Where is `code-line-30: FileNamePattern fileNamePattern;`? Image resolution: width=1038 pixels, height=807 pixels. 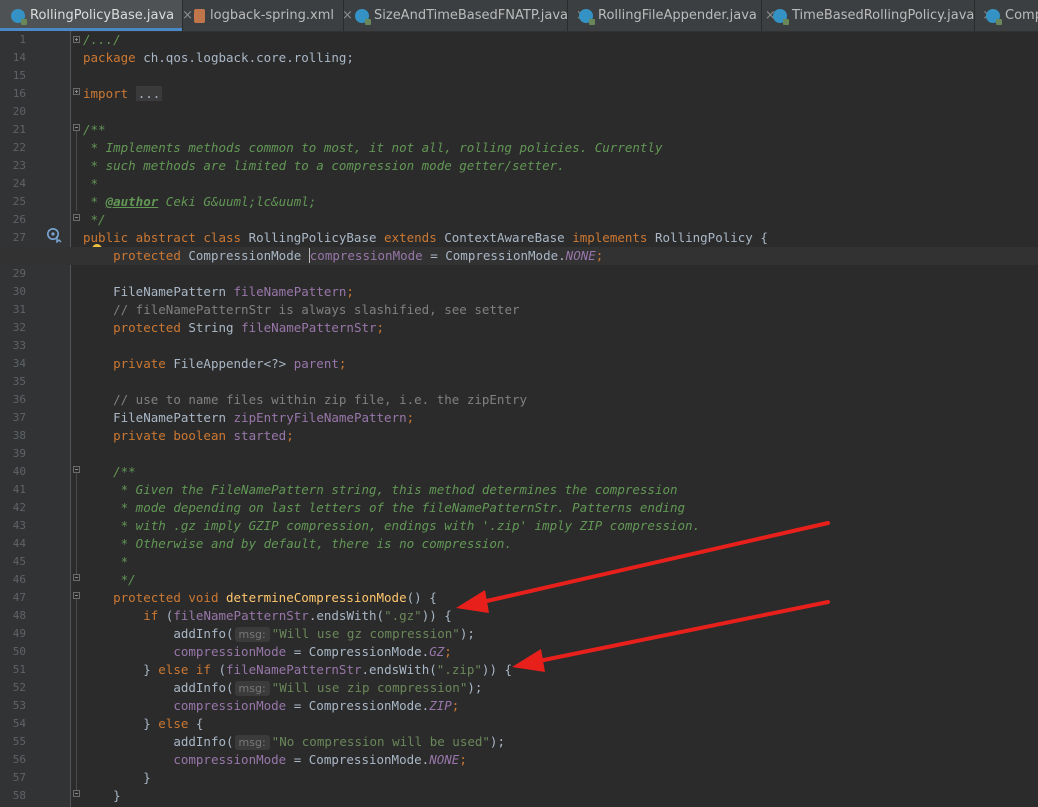
code-line-30: FileNamePattern fileNamePattern; is located at coordinates (218, 292).